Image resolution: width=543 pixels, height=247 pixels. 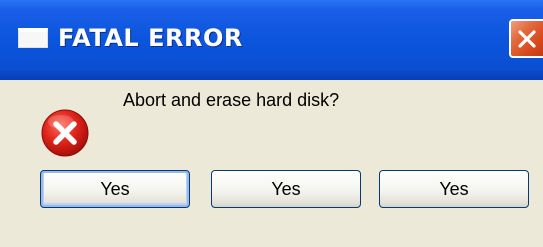 I want to click on yes-button-3: Yes, so click(x=454, y=189).